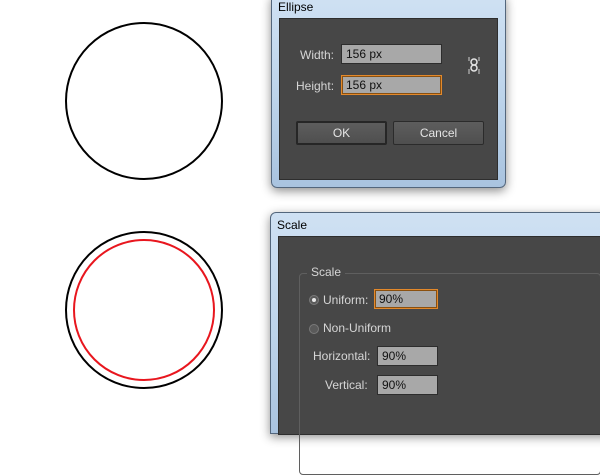 This screenshot has height=475, width=600. What do you see at coordinates (341, 133) in the screenshot?
I see `ok-button: OK` at bounding box center [341, 133].